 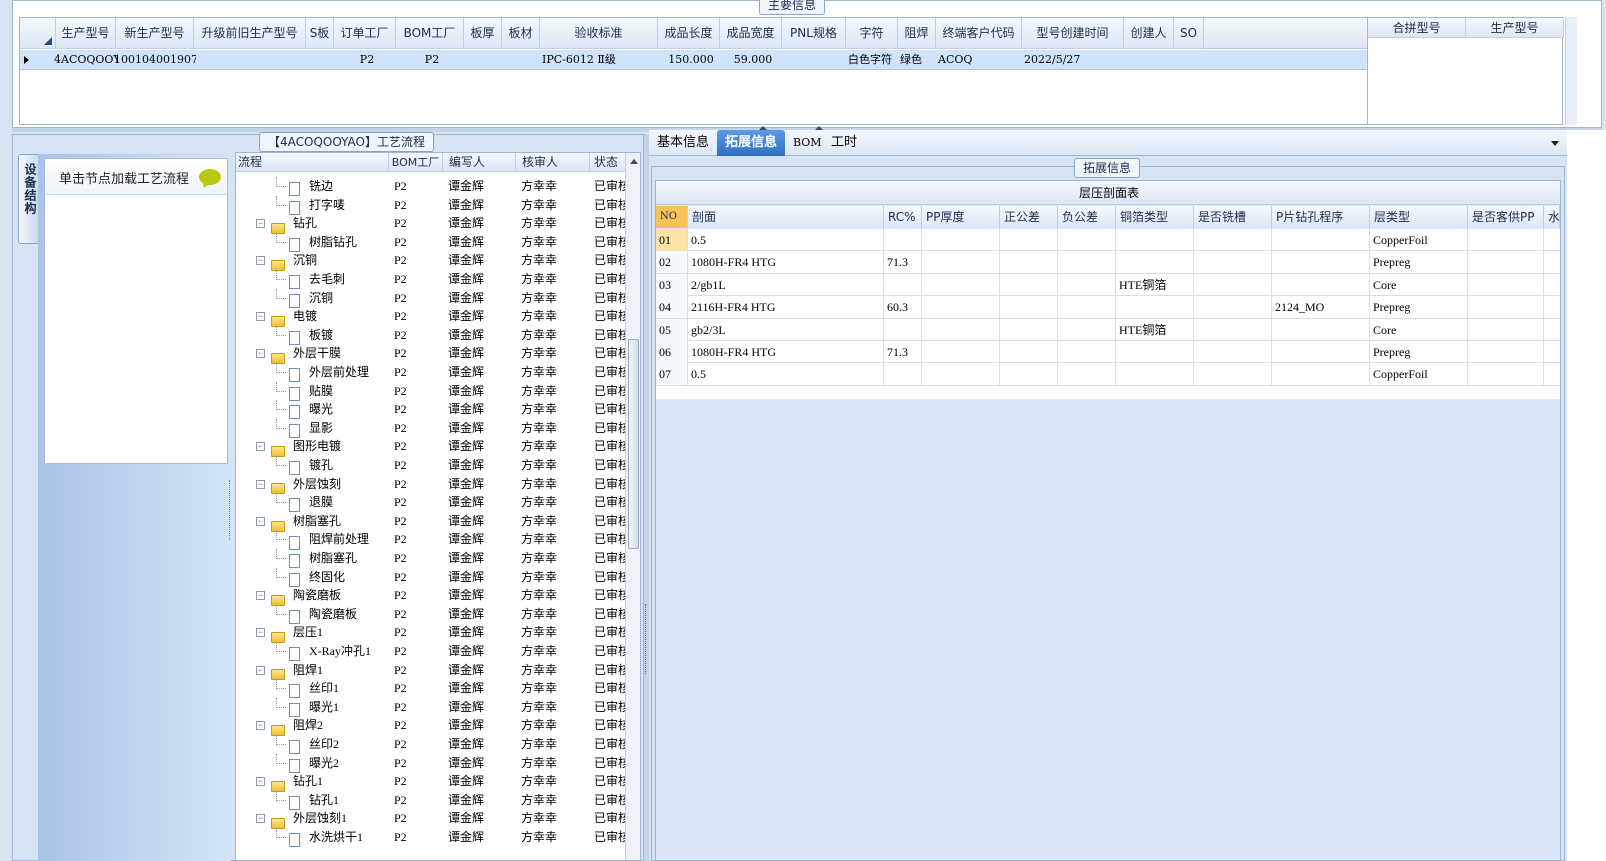 What do you see at coordinates (1108, 352) in the screenshot?
I see `lamination-row: 06 1080H-FR4 HTG 71.3 Prepreg` at bounding box center [1108, 352].